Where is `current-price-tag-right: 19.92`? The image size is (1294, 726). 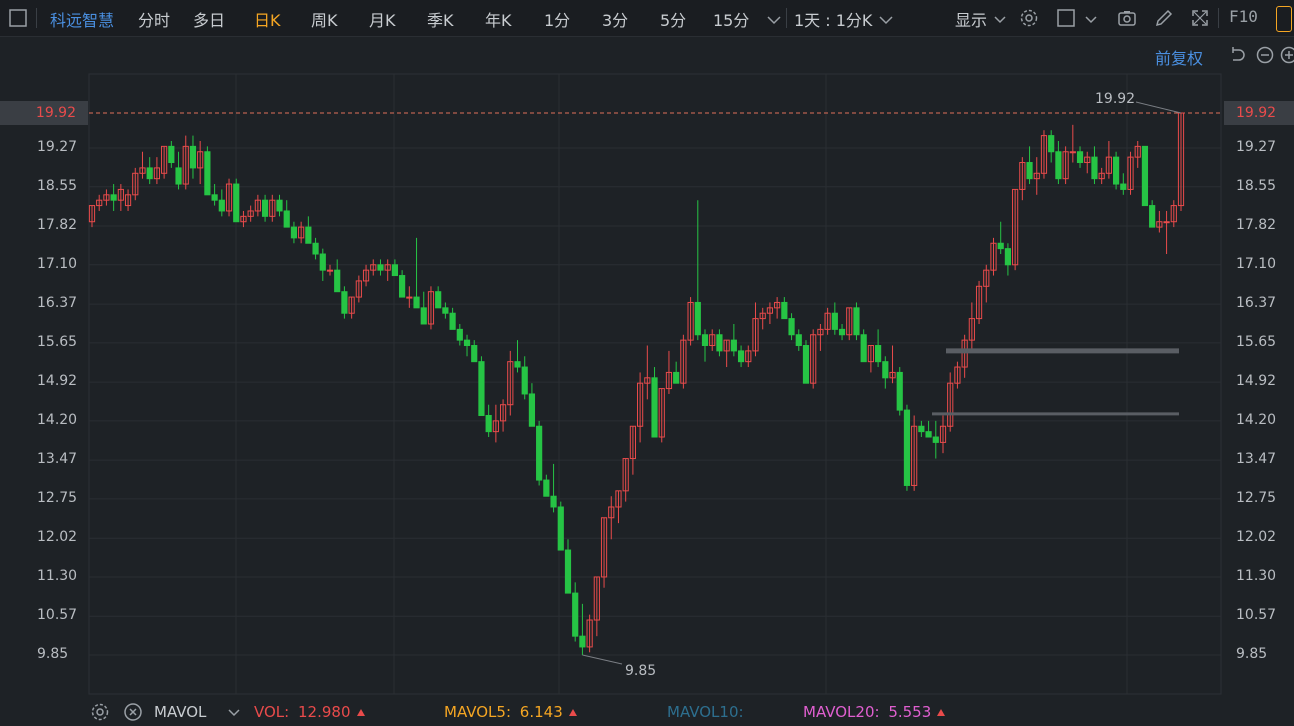 current-price-tag-right: 19.92 is located at coordinates (1259, 113).